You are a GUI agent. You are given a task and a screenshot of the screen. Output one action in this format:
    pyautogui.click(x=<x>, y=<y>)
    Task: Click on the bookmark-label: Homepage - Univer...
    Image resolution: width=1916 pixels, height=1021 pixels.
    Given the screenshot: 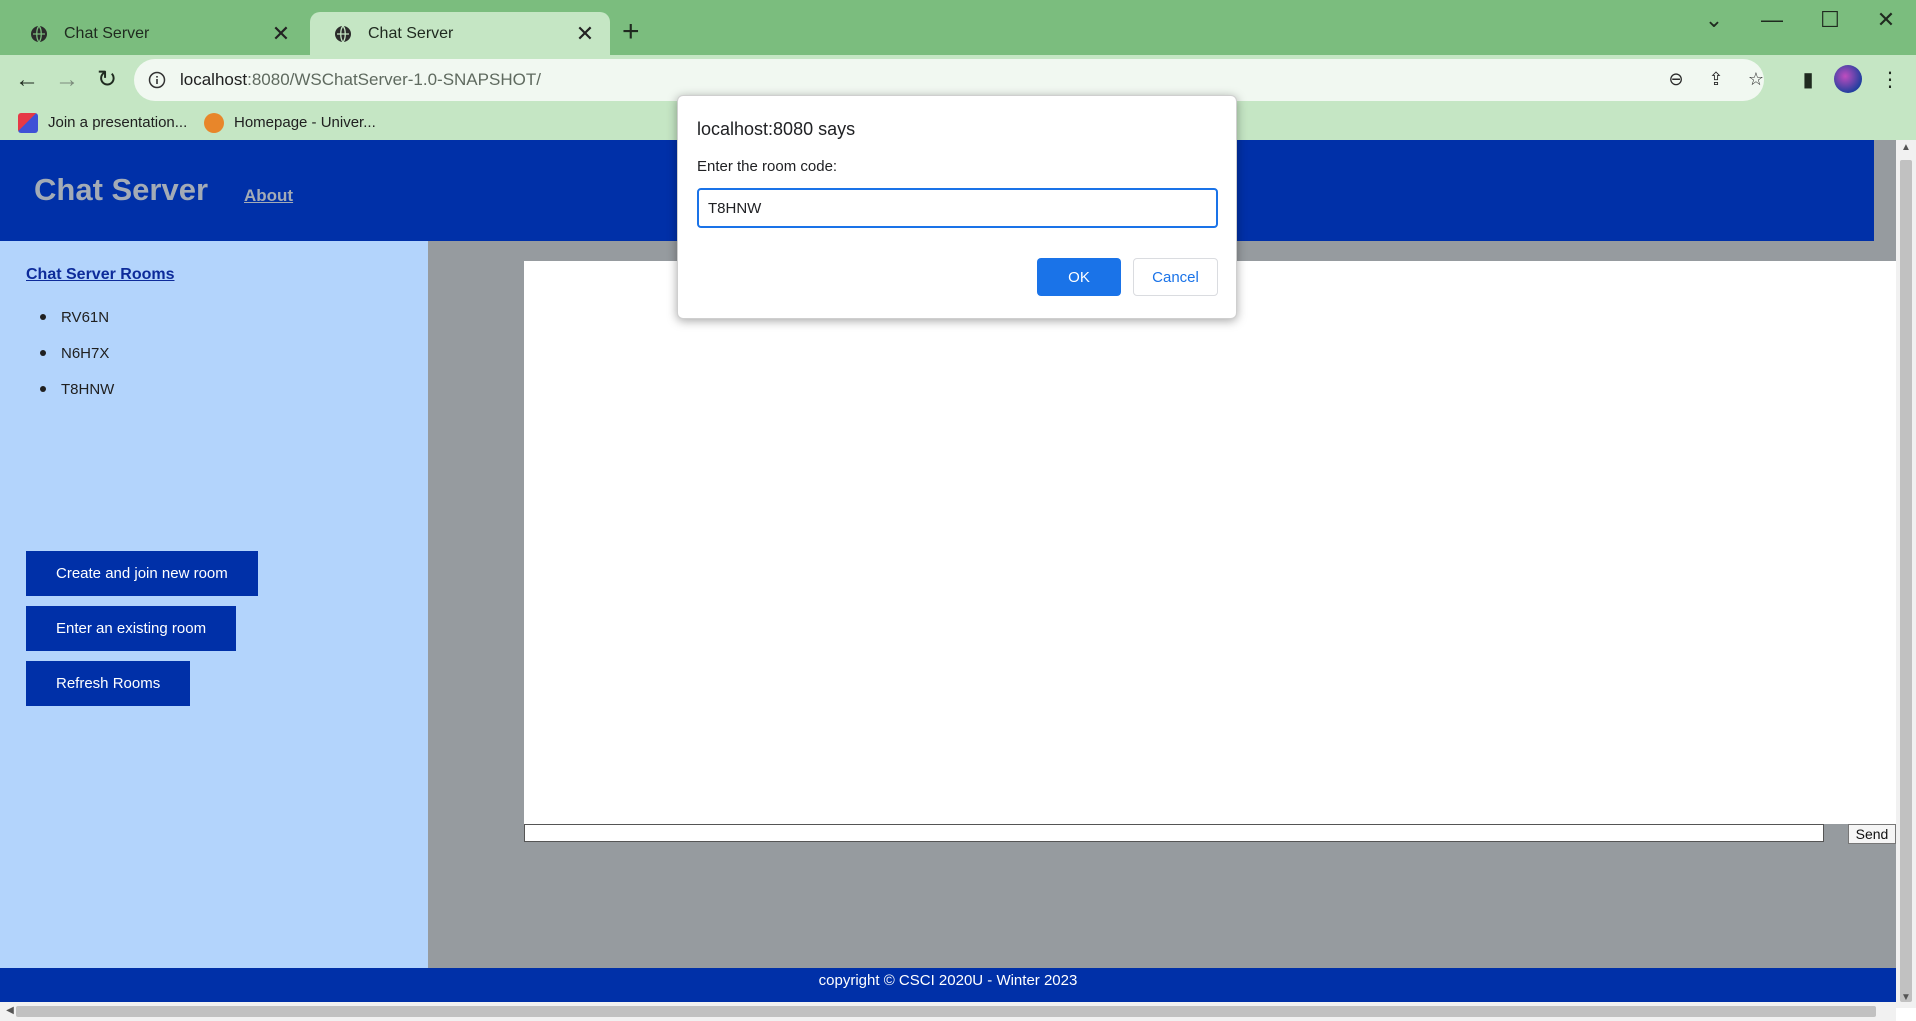 What is the action you would take?
    pyautogui.click(x=305, y=122)
    